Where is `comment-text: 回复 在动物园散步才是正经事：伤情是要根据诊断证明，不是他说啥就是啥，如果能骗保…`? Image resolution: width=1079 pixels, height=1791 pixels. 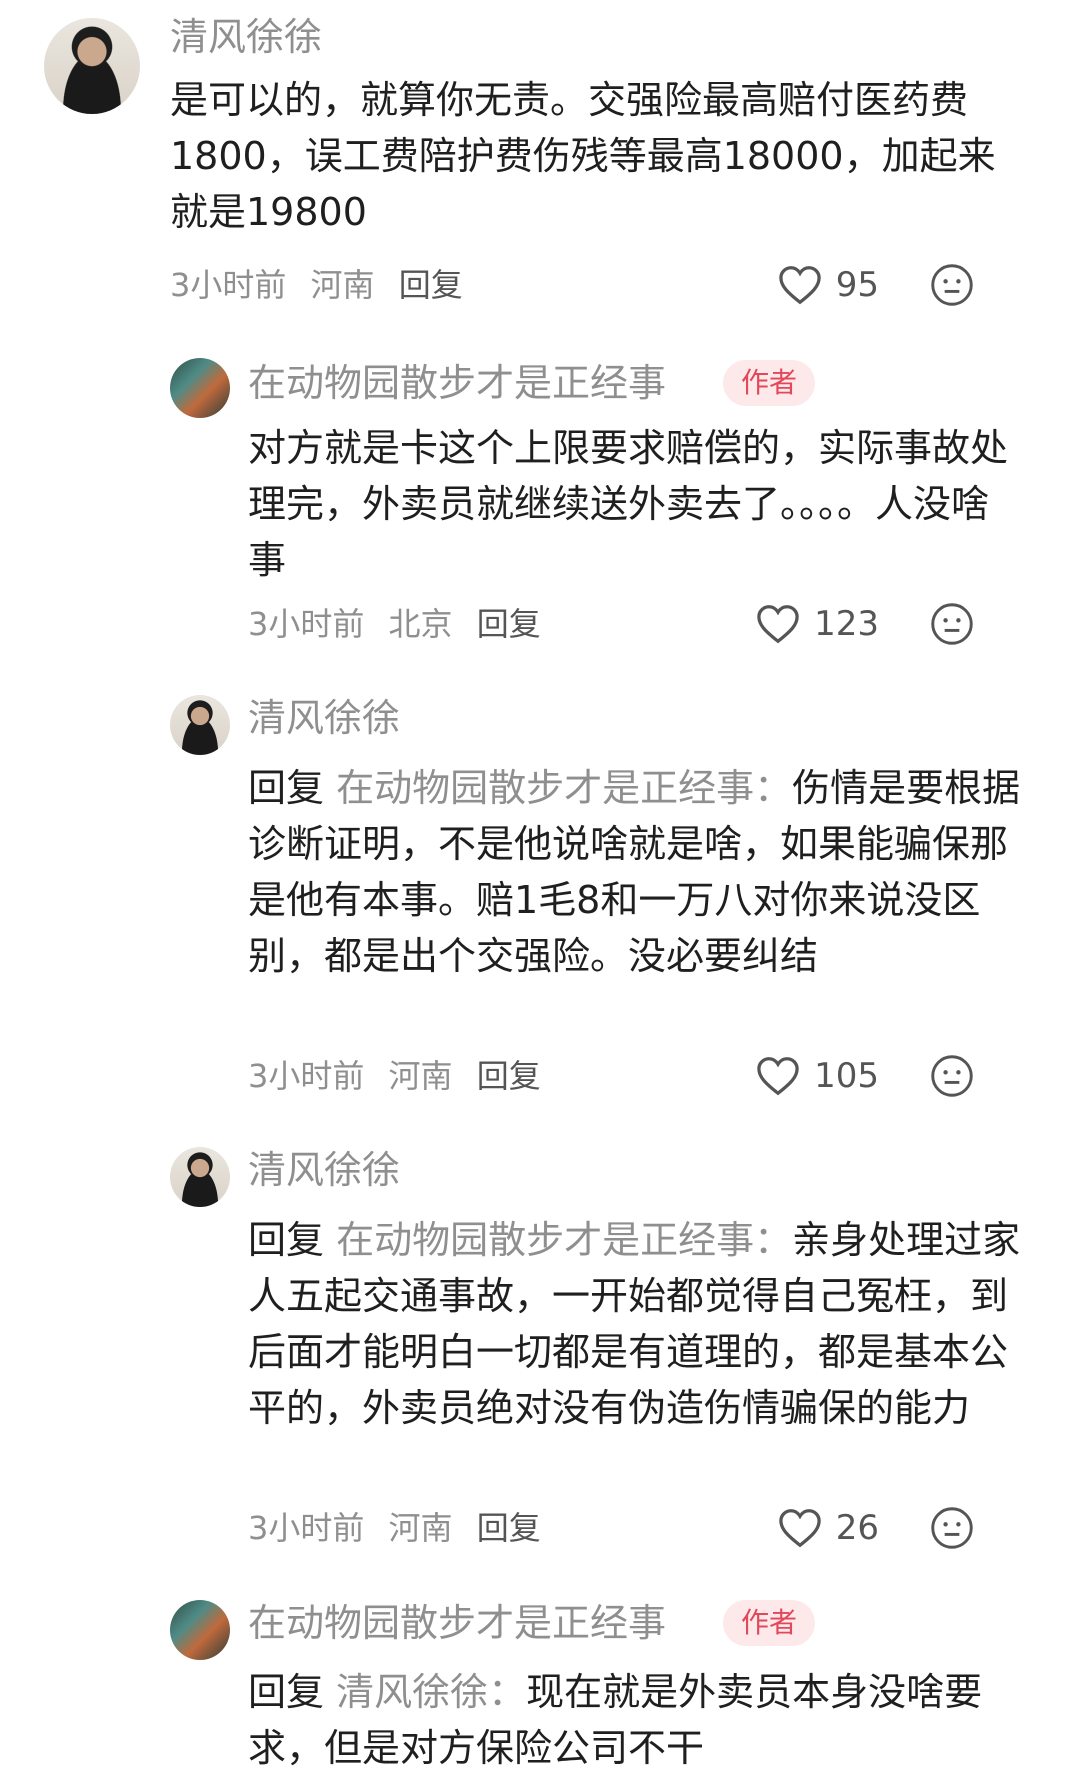
comment-text: 回复 在动物园散步才是正经事：伤情是要根据诊断证明，不是他说啥就是啥，如果能骗保… is located at coordinates (643, 872).